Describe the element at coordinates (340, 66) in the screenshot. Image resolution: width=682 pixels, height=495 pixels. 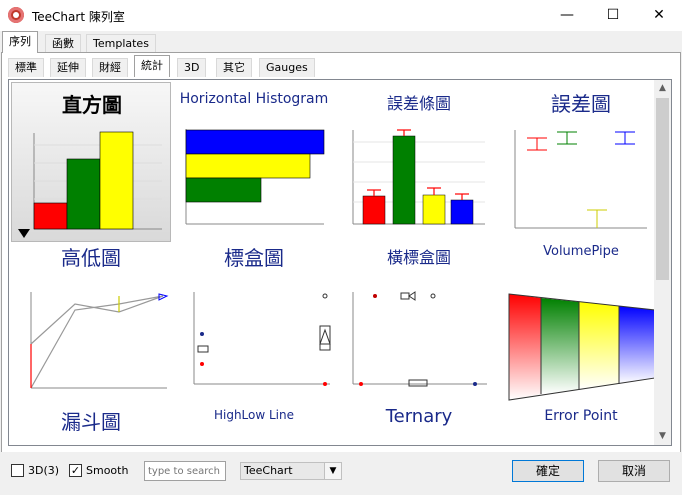
I see `sub-tab-strip: 標準 延伸 財經 統計 3D 其它 Gauges` at that location.